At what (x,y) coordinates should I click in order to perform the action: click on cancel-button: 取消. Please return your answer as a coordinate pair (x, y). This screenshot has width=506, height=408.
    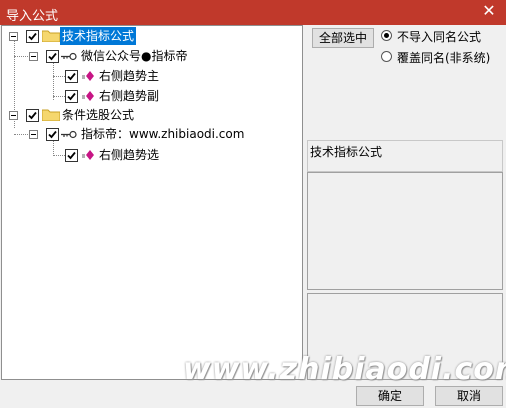
    Looking at the image, I should click on (469, 396).